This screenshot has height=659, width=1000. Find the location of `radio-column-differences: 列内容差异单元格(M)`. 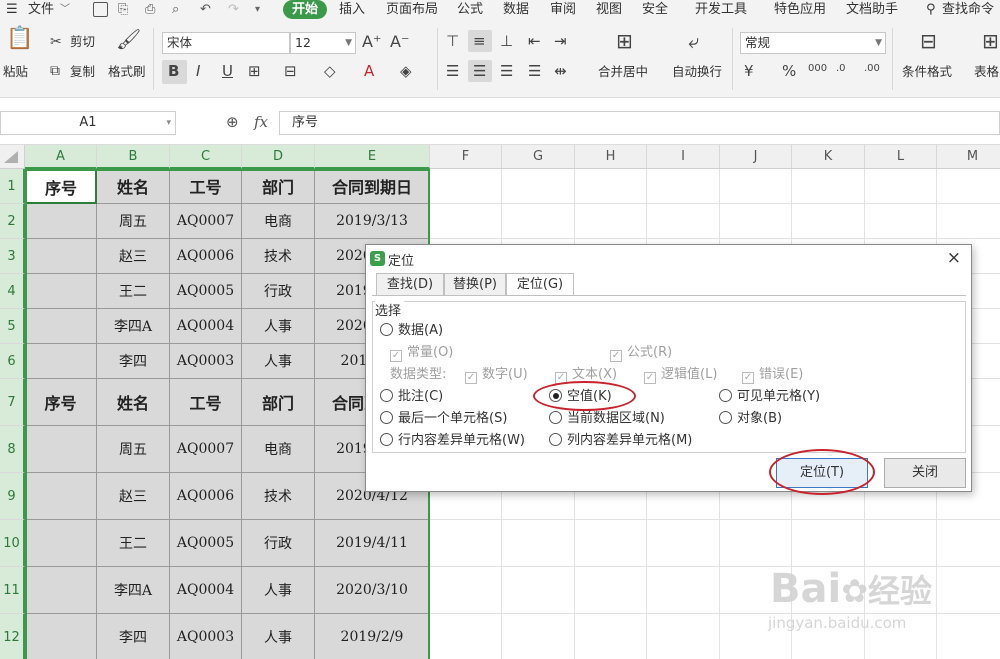

radio-column-differences: 列内容差异单元格(M) is located at coordinates (620, 441).